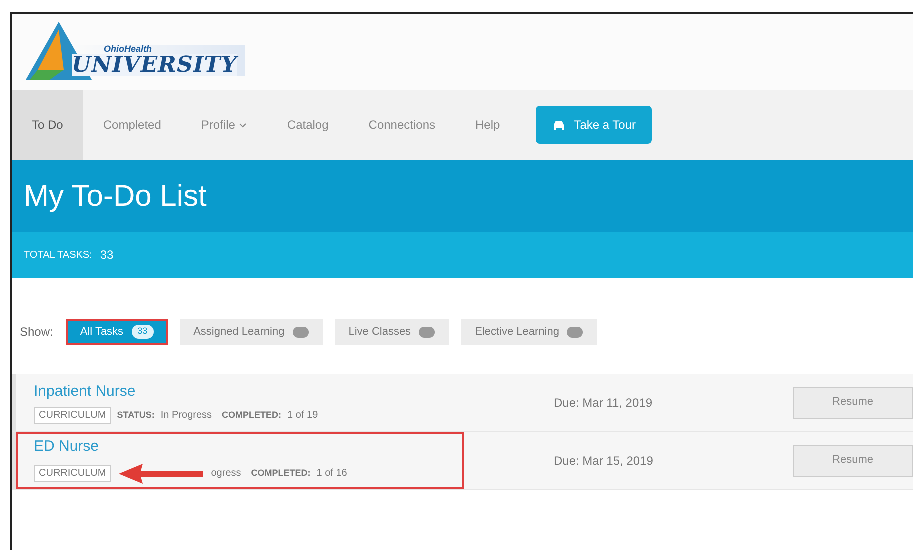 The width and height of the screenshot is (913, 550). I want to click on filter-button: Elective Learning, so click(529, 332).